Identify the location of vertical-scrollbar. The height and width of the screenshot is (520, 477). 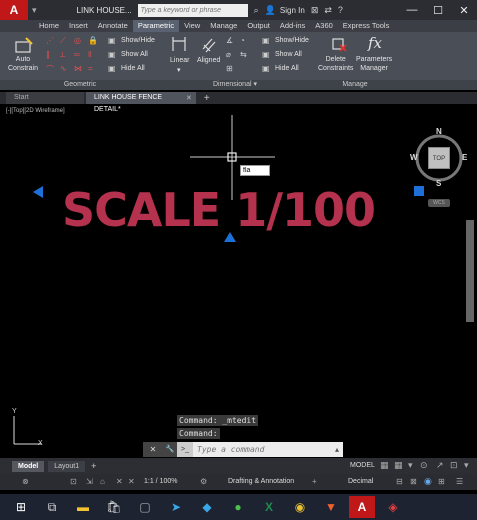
(470, 271).